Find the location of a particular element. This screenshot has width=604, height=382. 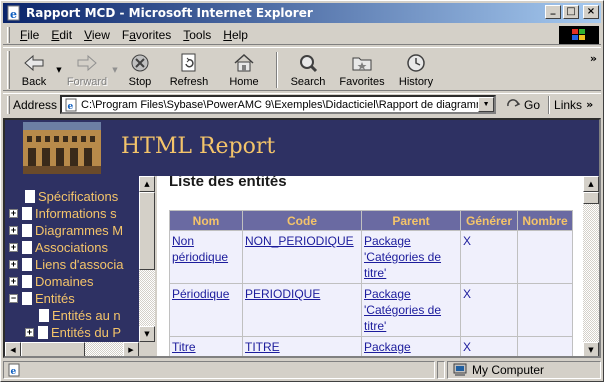

tree-item-diagrammes: + Diagrammes M is located at coordinates (66, 230).